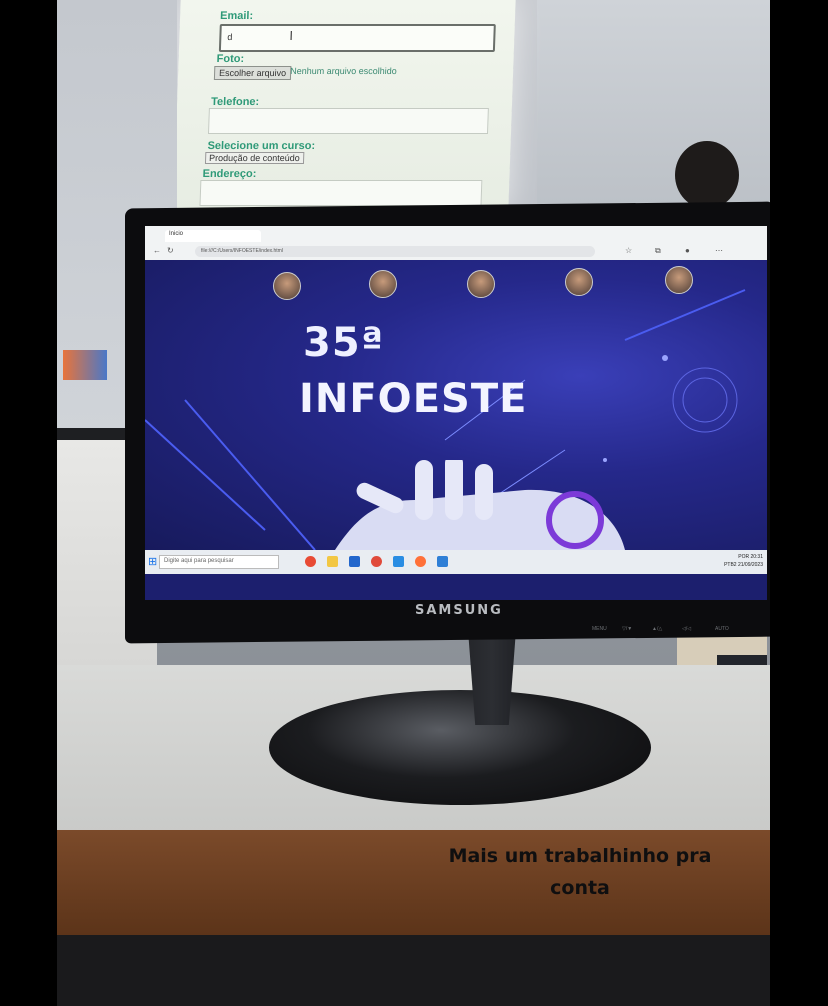  Describe the element at coordinates (580, 856) in the screenshot. I see `caption-line-1: Mais um trabalhinho pra` at that location.